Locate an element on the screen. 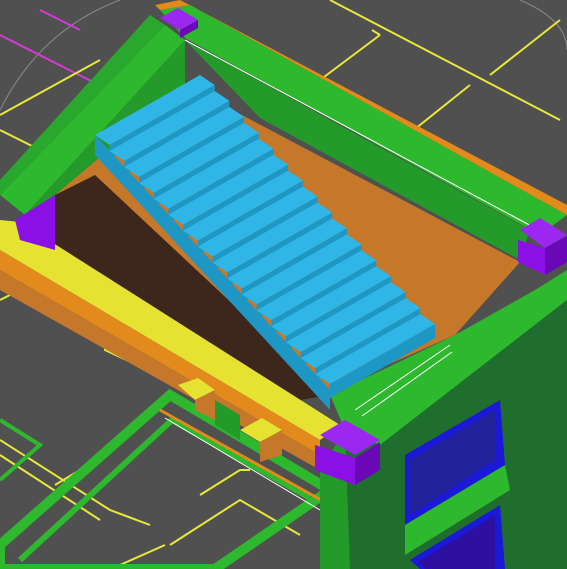 This screenshot has width=567, height=569. guide-arc-right is located at coordinates (543, 25).